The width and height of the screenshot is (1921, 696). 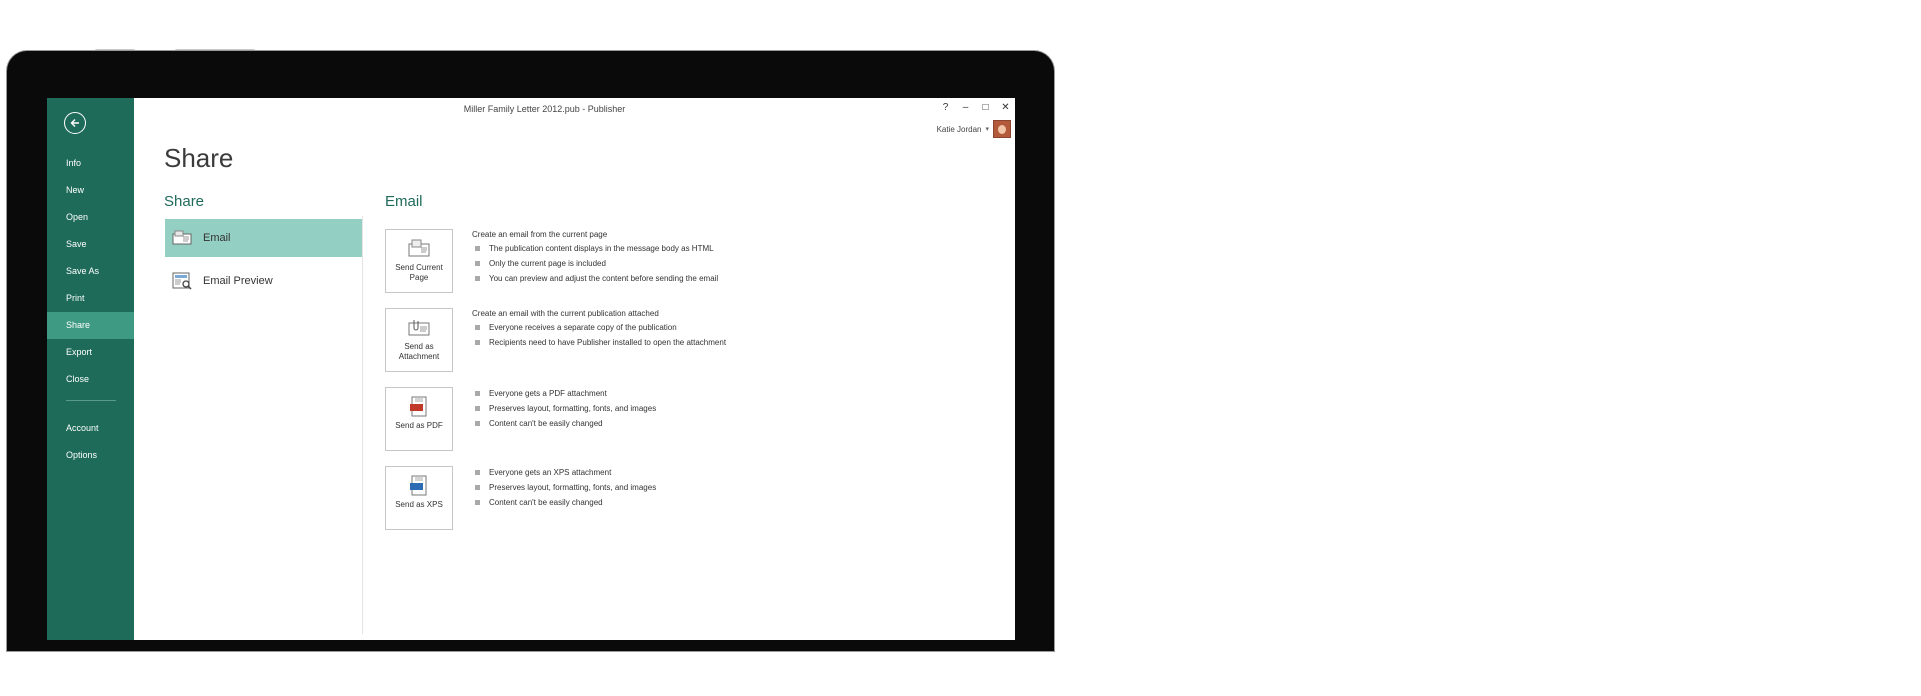 I want to click on share-item-label: Email Preview, so click(x=238, y=281).